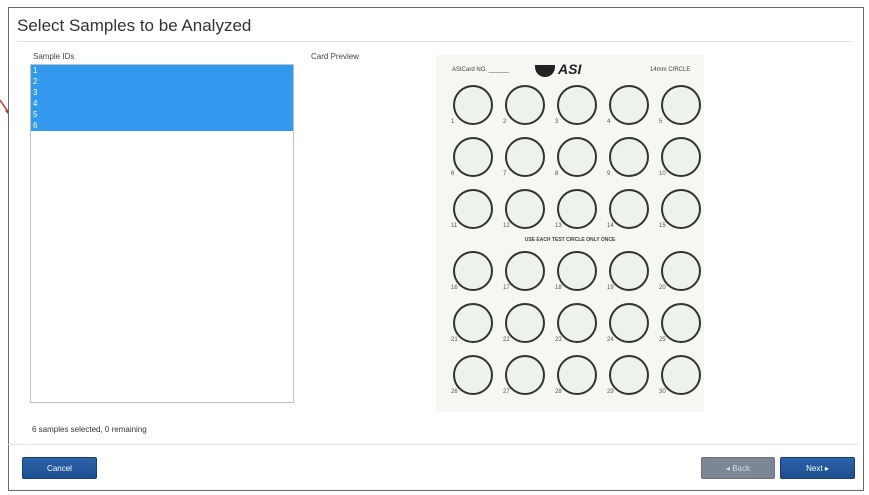 The width and height of the screenshot is (869, 495). I want to click on circle-size-label: 14mm CIRCLE, so click(670, 70).